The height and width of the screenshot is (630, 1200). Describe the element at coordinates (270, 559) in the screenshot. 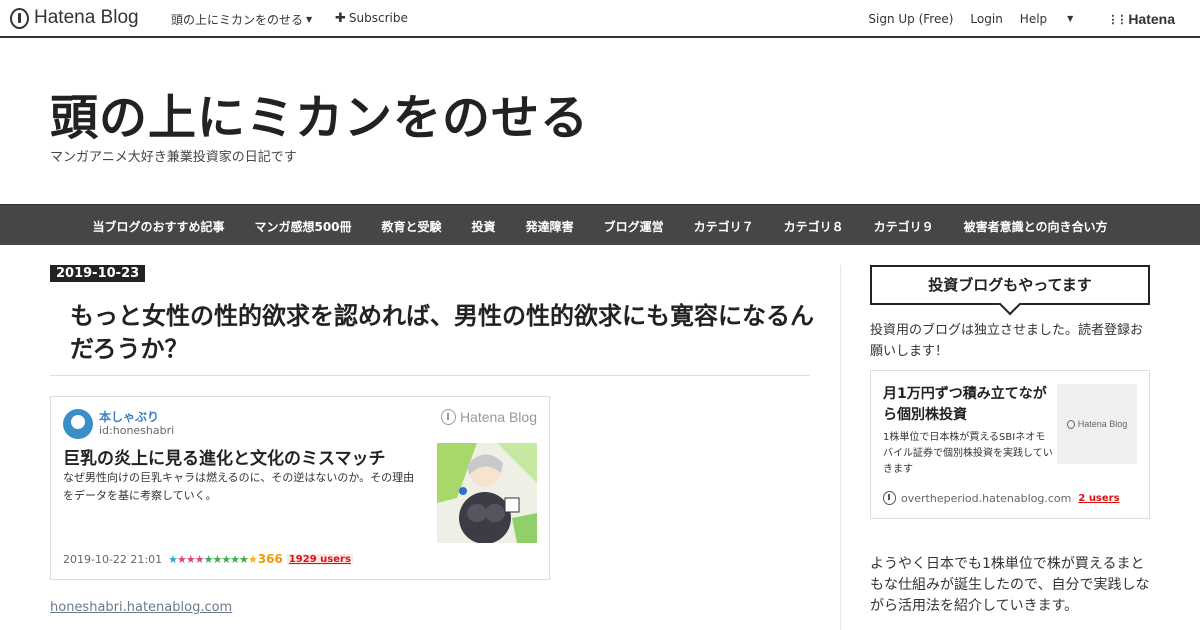

I see `star-count: 366` at that location.